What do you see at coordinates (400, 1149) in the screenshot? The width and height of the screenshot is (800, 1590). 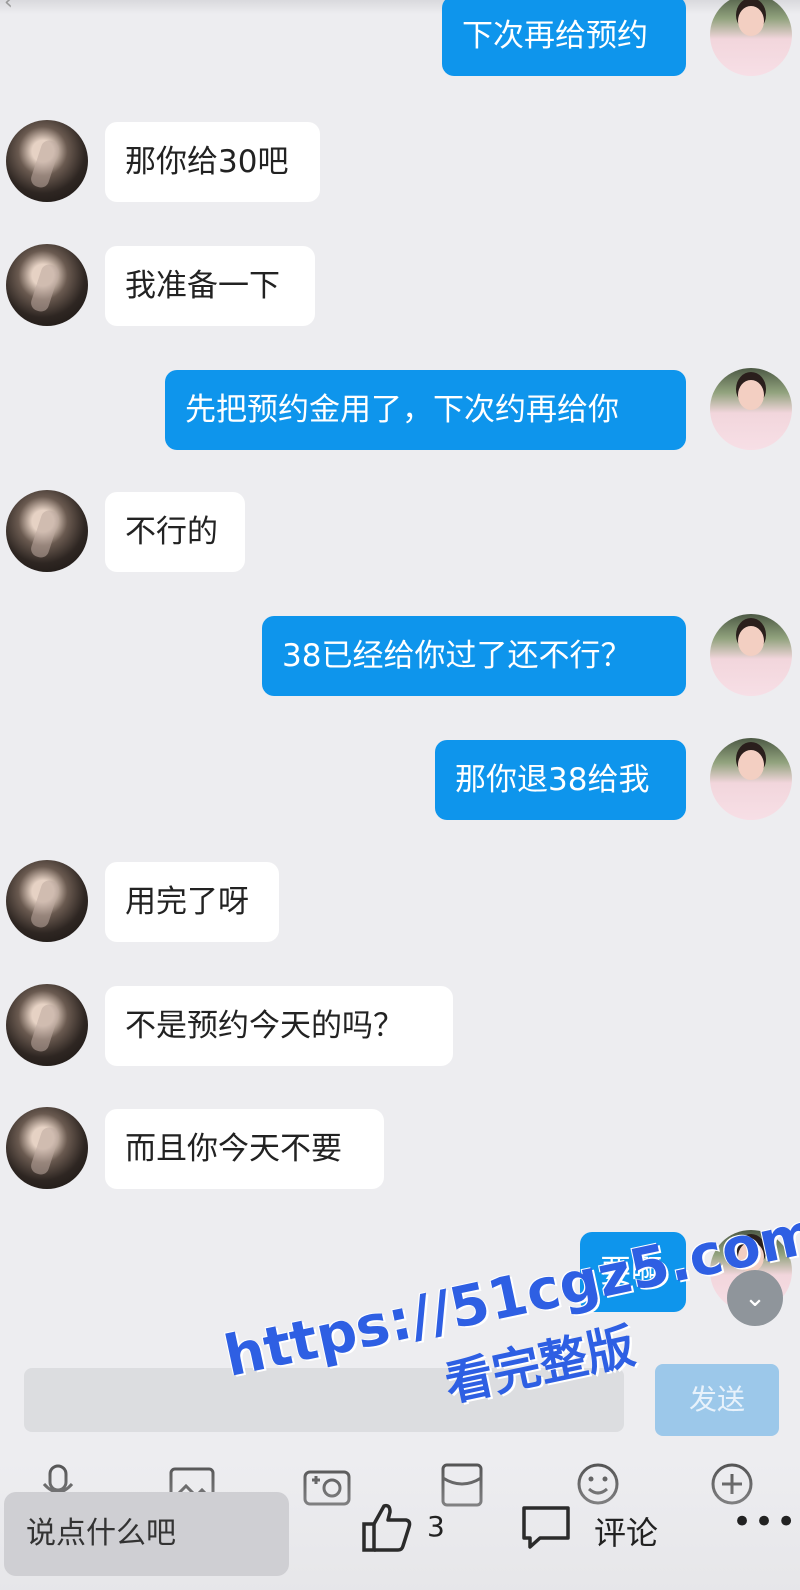 I see `message-row: 而且你今天不要` at bounding box center [400, 1149].